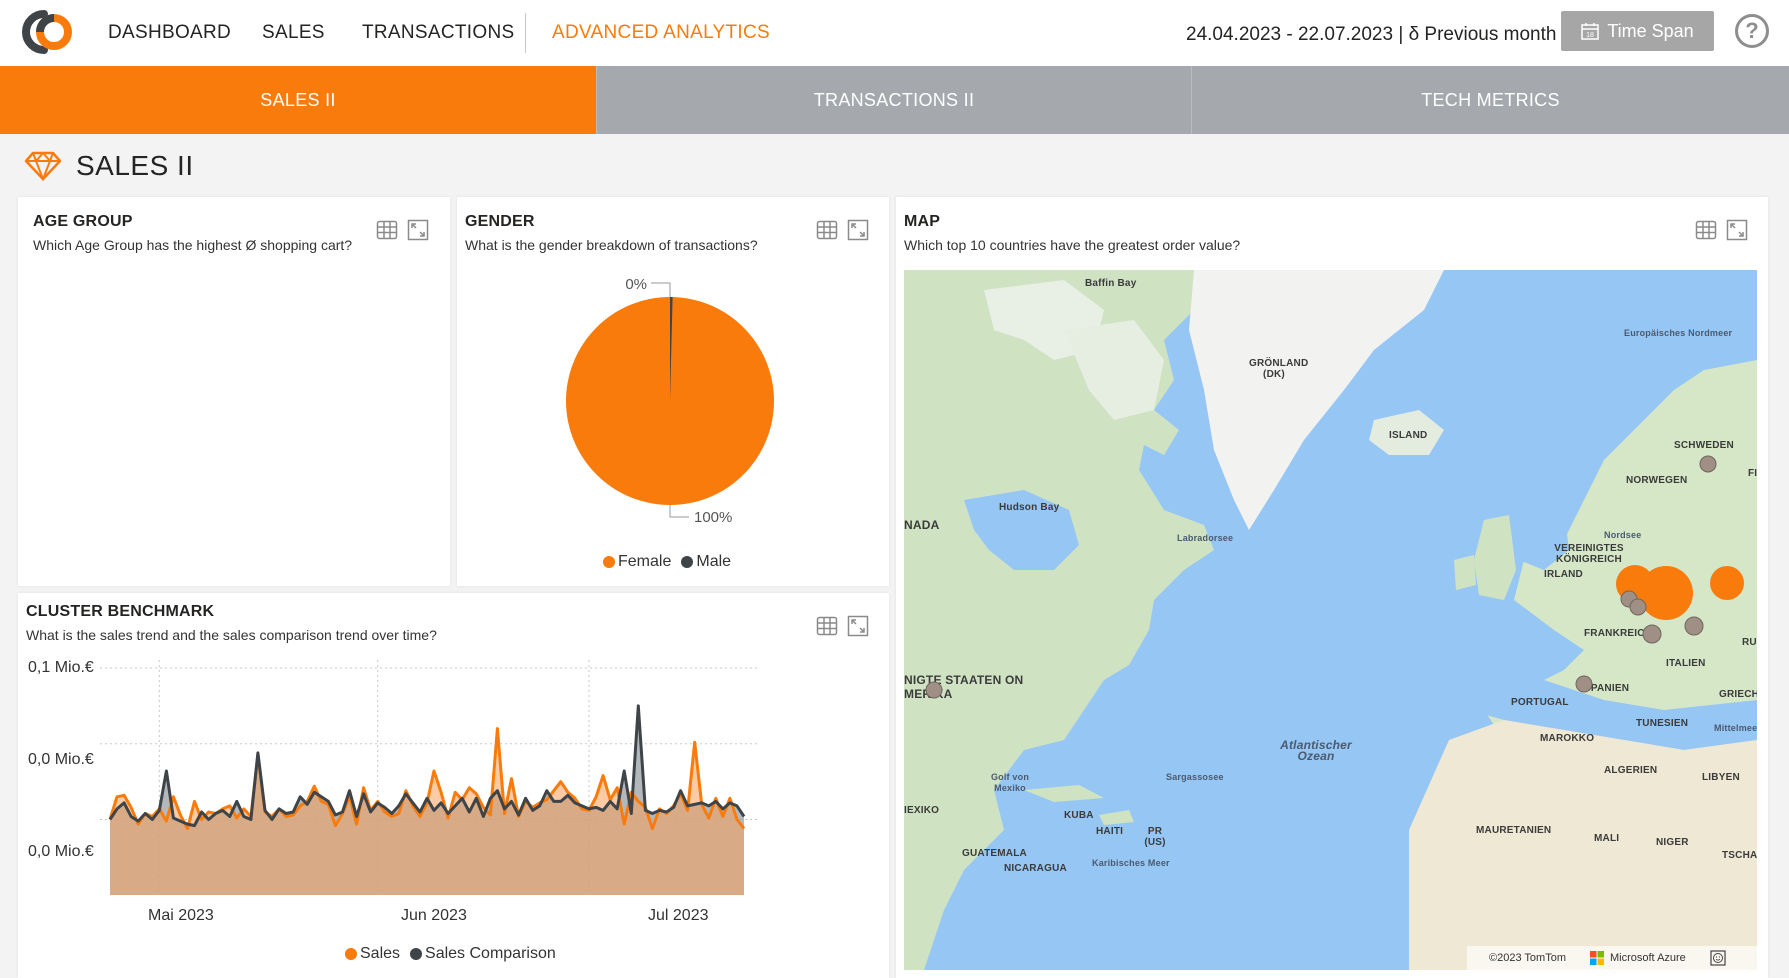  I want to click on legend-sales-comparison-label: Sales Comparison, so click(490, 953).